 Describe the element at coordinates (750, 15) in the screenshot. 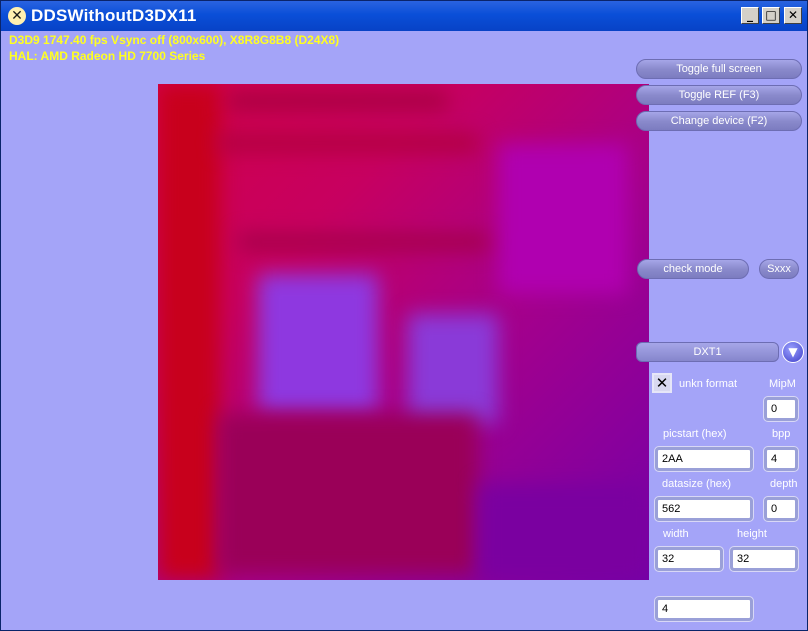

I see `minimize-button: _` at that location.